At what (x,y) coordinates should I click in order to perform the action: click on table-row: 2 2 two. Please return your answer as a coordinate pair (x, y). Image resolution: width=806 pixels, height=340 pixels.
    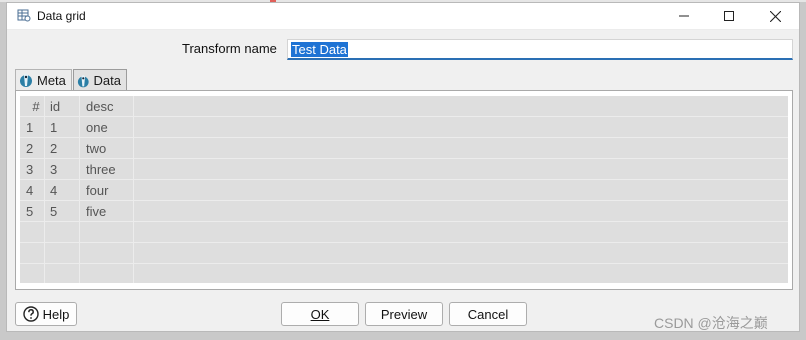
    Looking at the image, I should click on (404, 148).